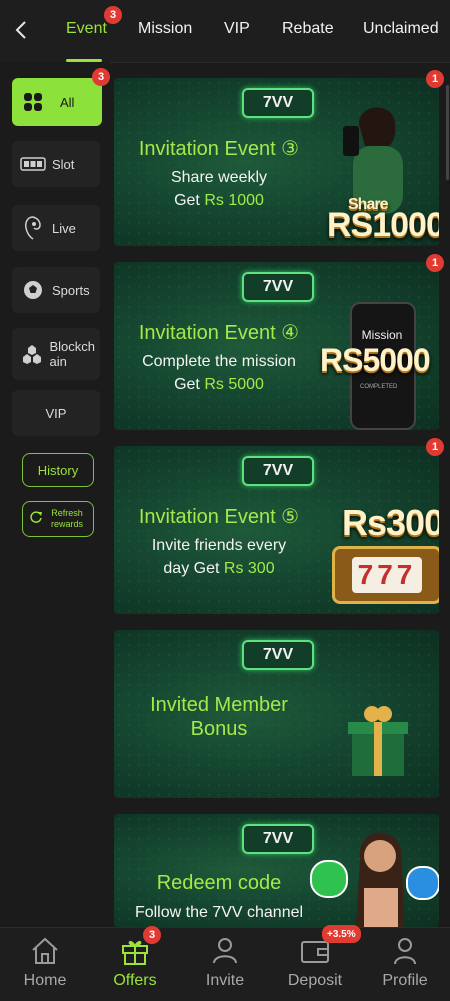  I want to click on sidebar-item-slot: Slot, so click(56, 164).